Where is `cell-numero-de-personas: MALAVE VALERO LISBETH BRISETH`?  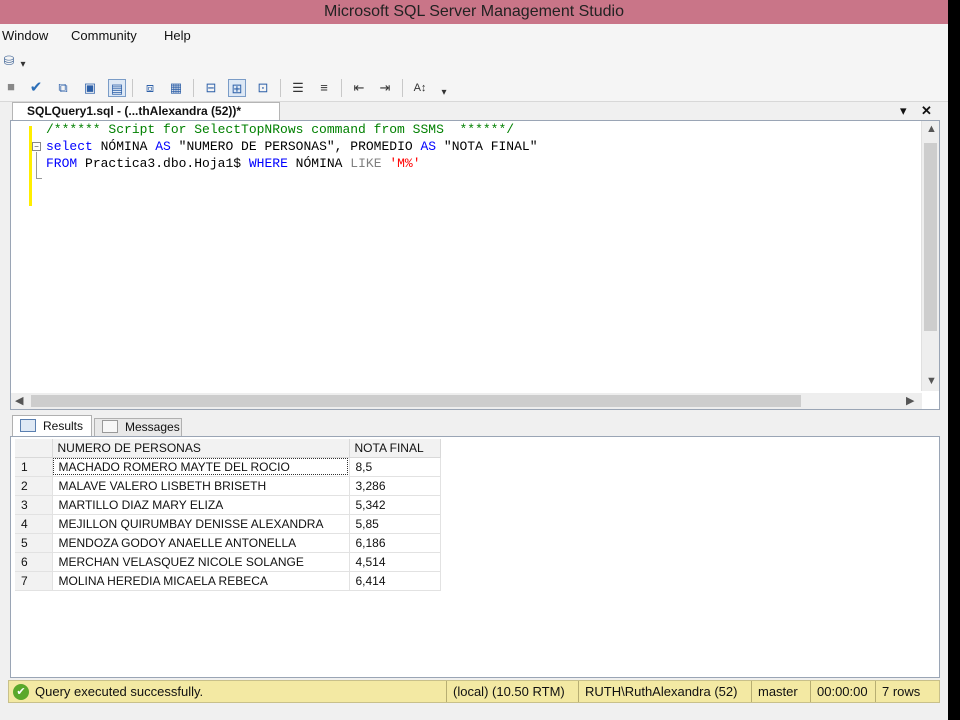 cell-numero-de-personas: MALAVE VALERO LISBETH BRISETH is located at coordinates (201, 486).